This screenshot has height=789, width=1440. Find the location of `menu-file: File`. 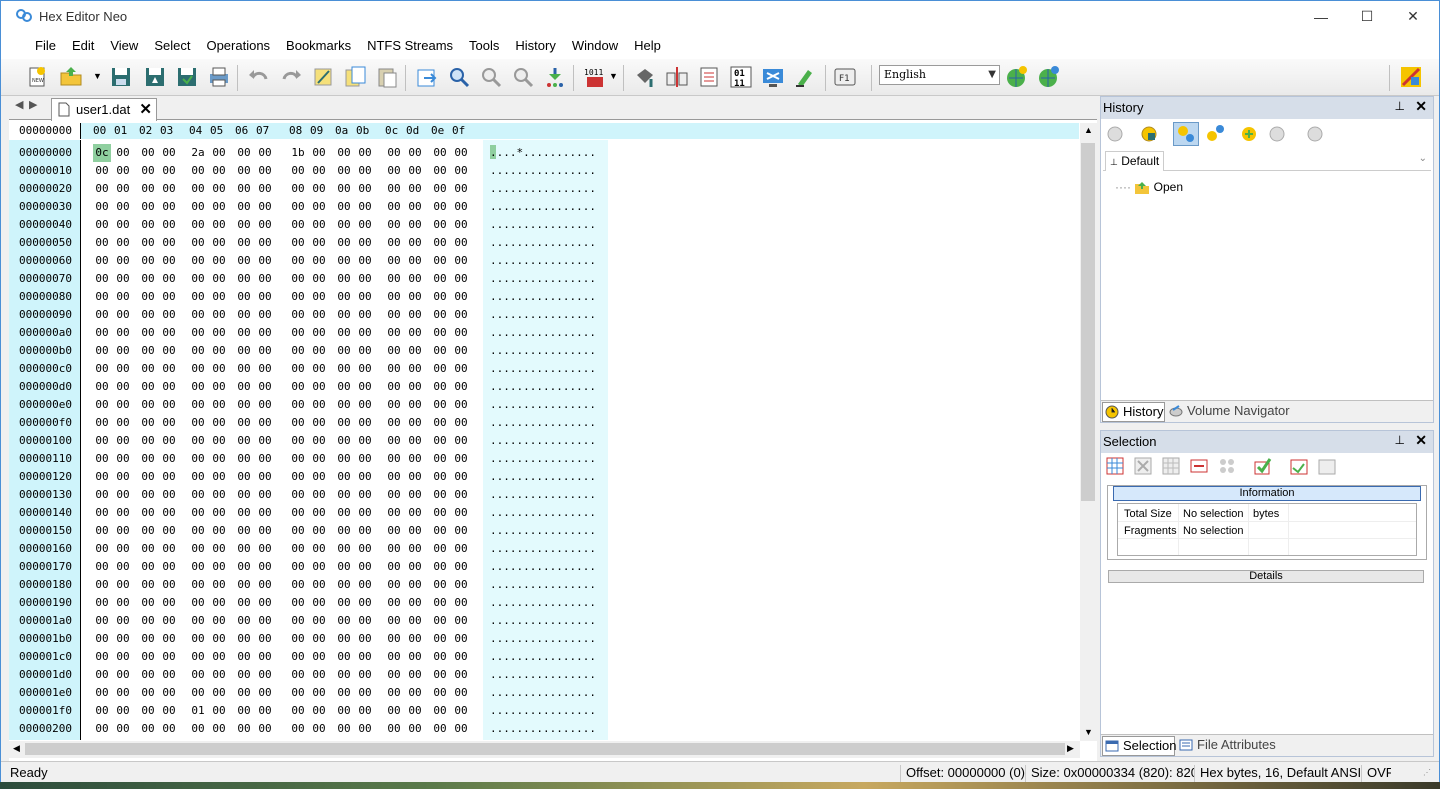

menu-file: File is located at coordinates (45, 45).